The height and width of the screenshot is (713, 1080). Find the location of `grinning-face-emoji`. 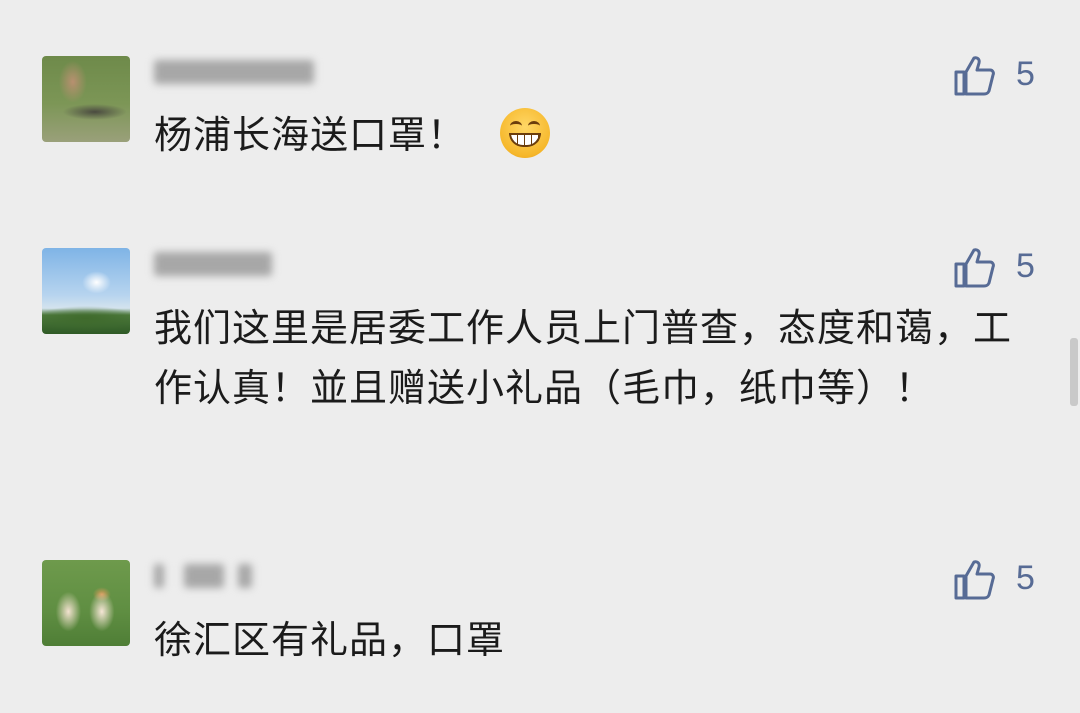

grinning-face-emoji is located at coordinates (525, 133).